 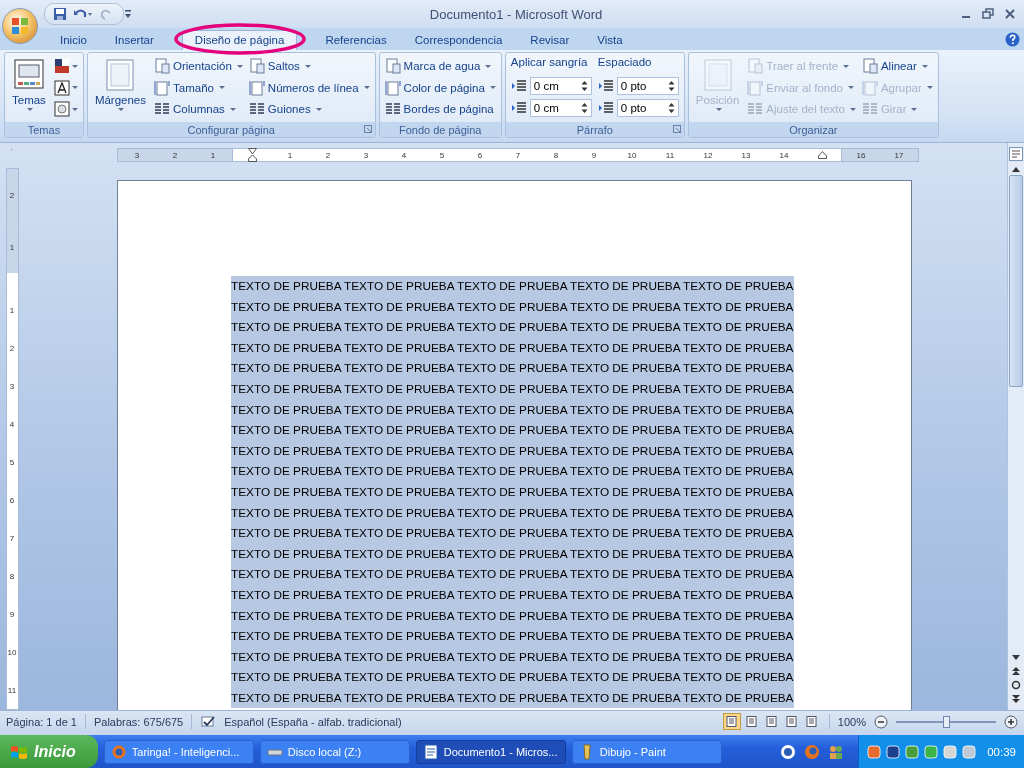 What do you see at coordinates (28, 75) in the screenshot?
I see `theme-icon` at bounding box center [28, 75].